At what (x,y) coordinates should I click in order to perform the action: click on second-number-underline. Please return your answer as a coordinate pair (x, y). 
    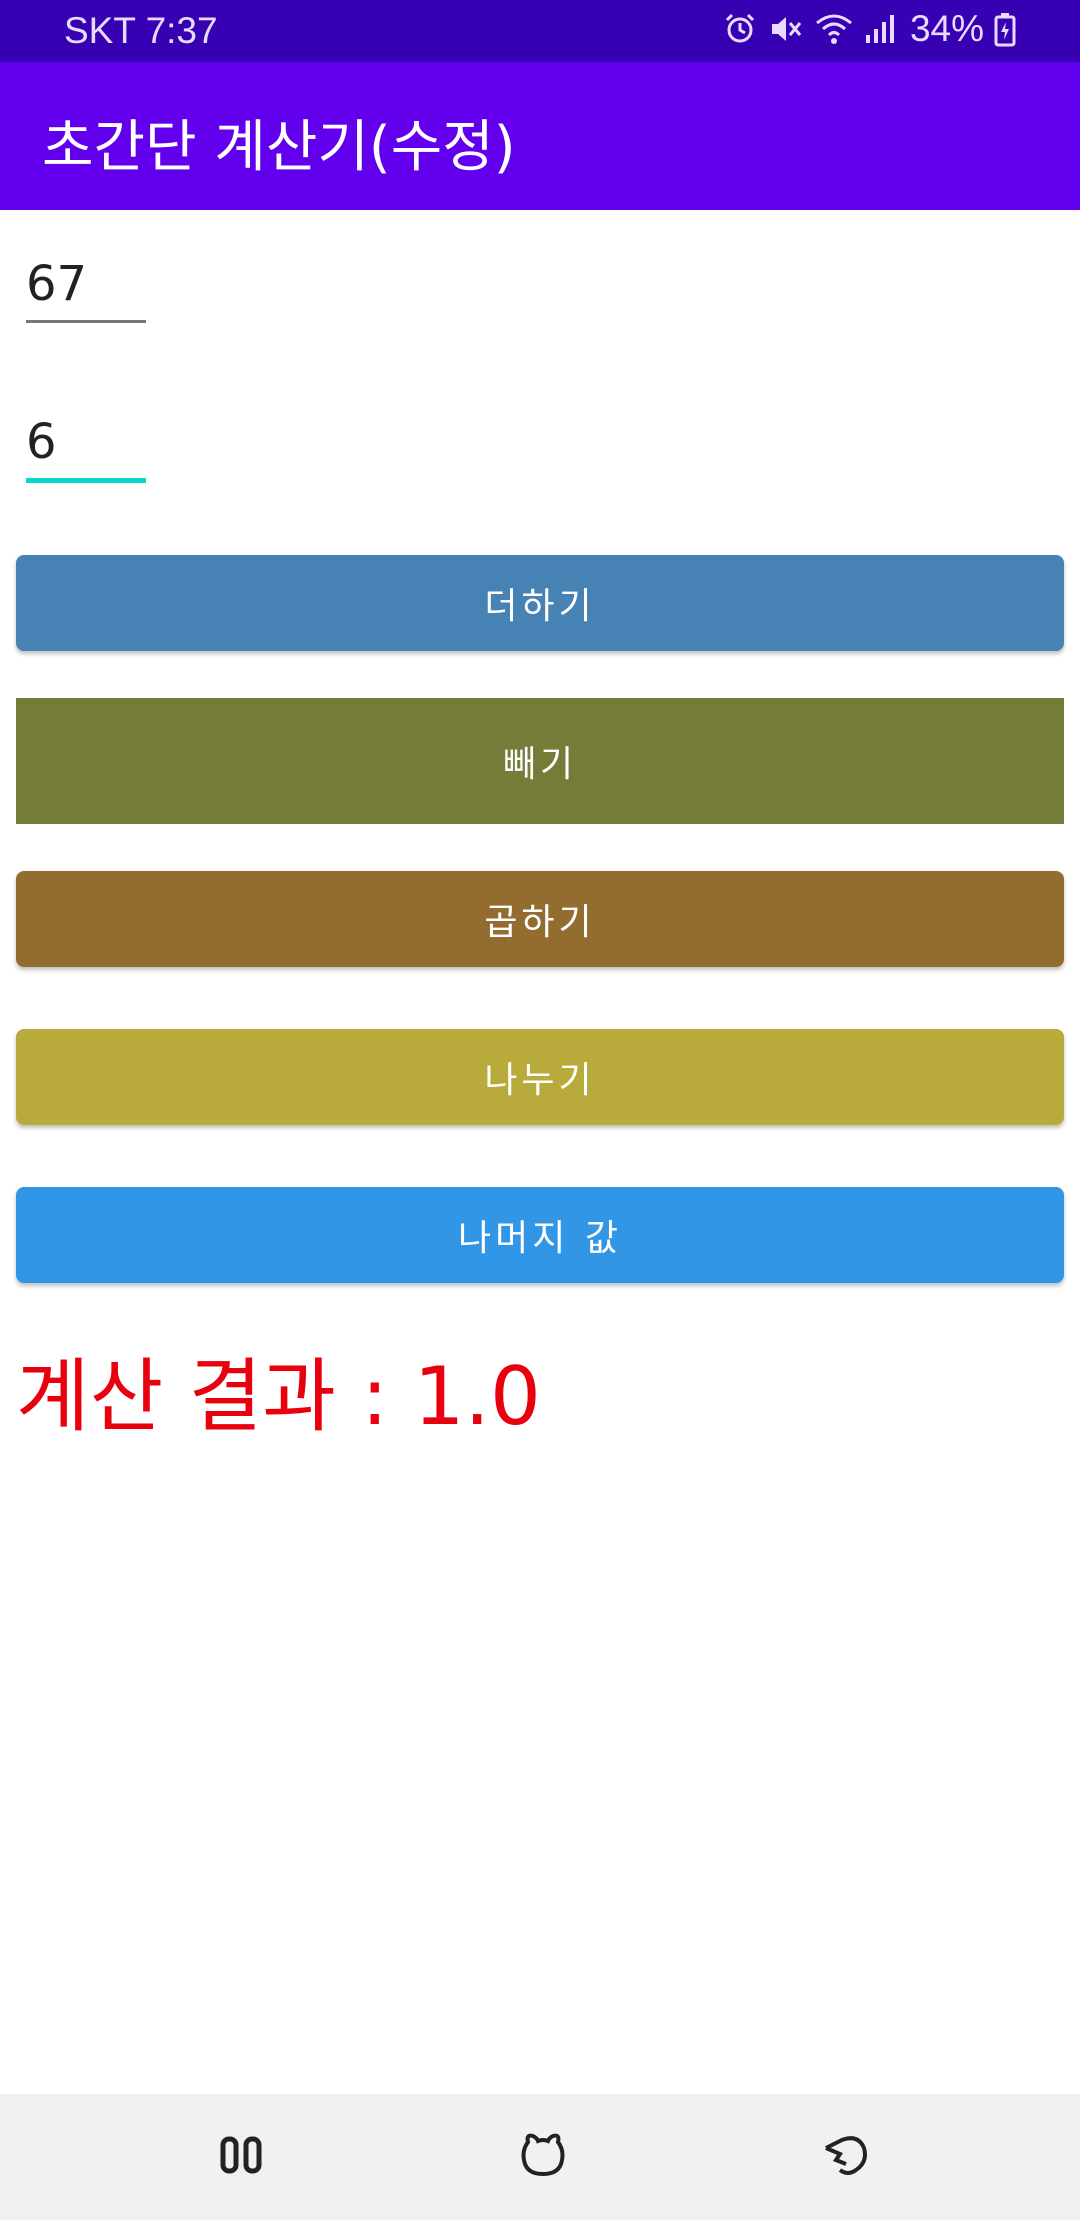
    Looking at the image, I should click on (86, 480).